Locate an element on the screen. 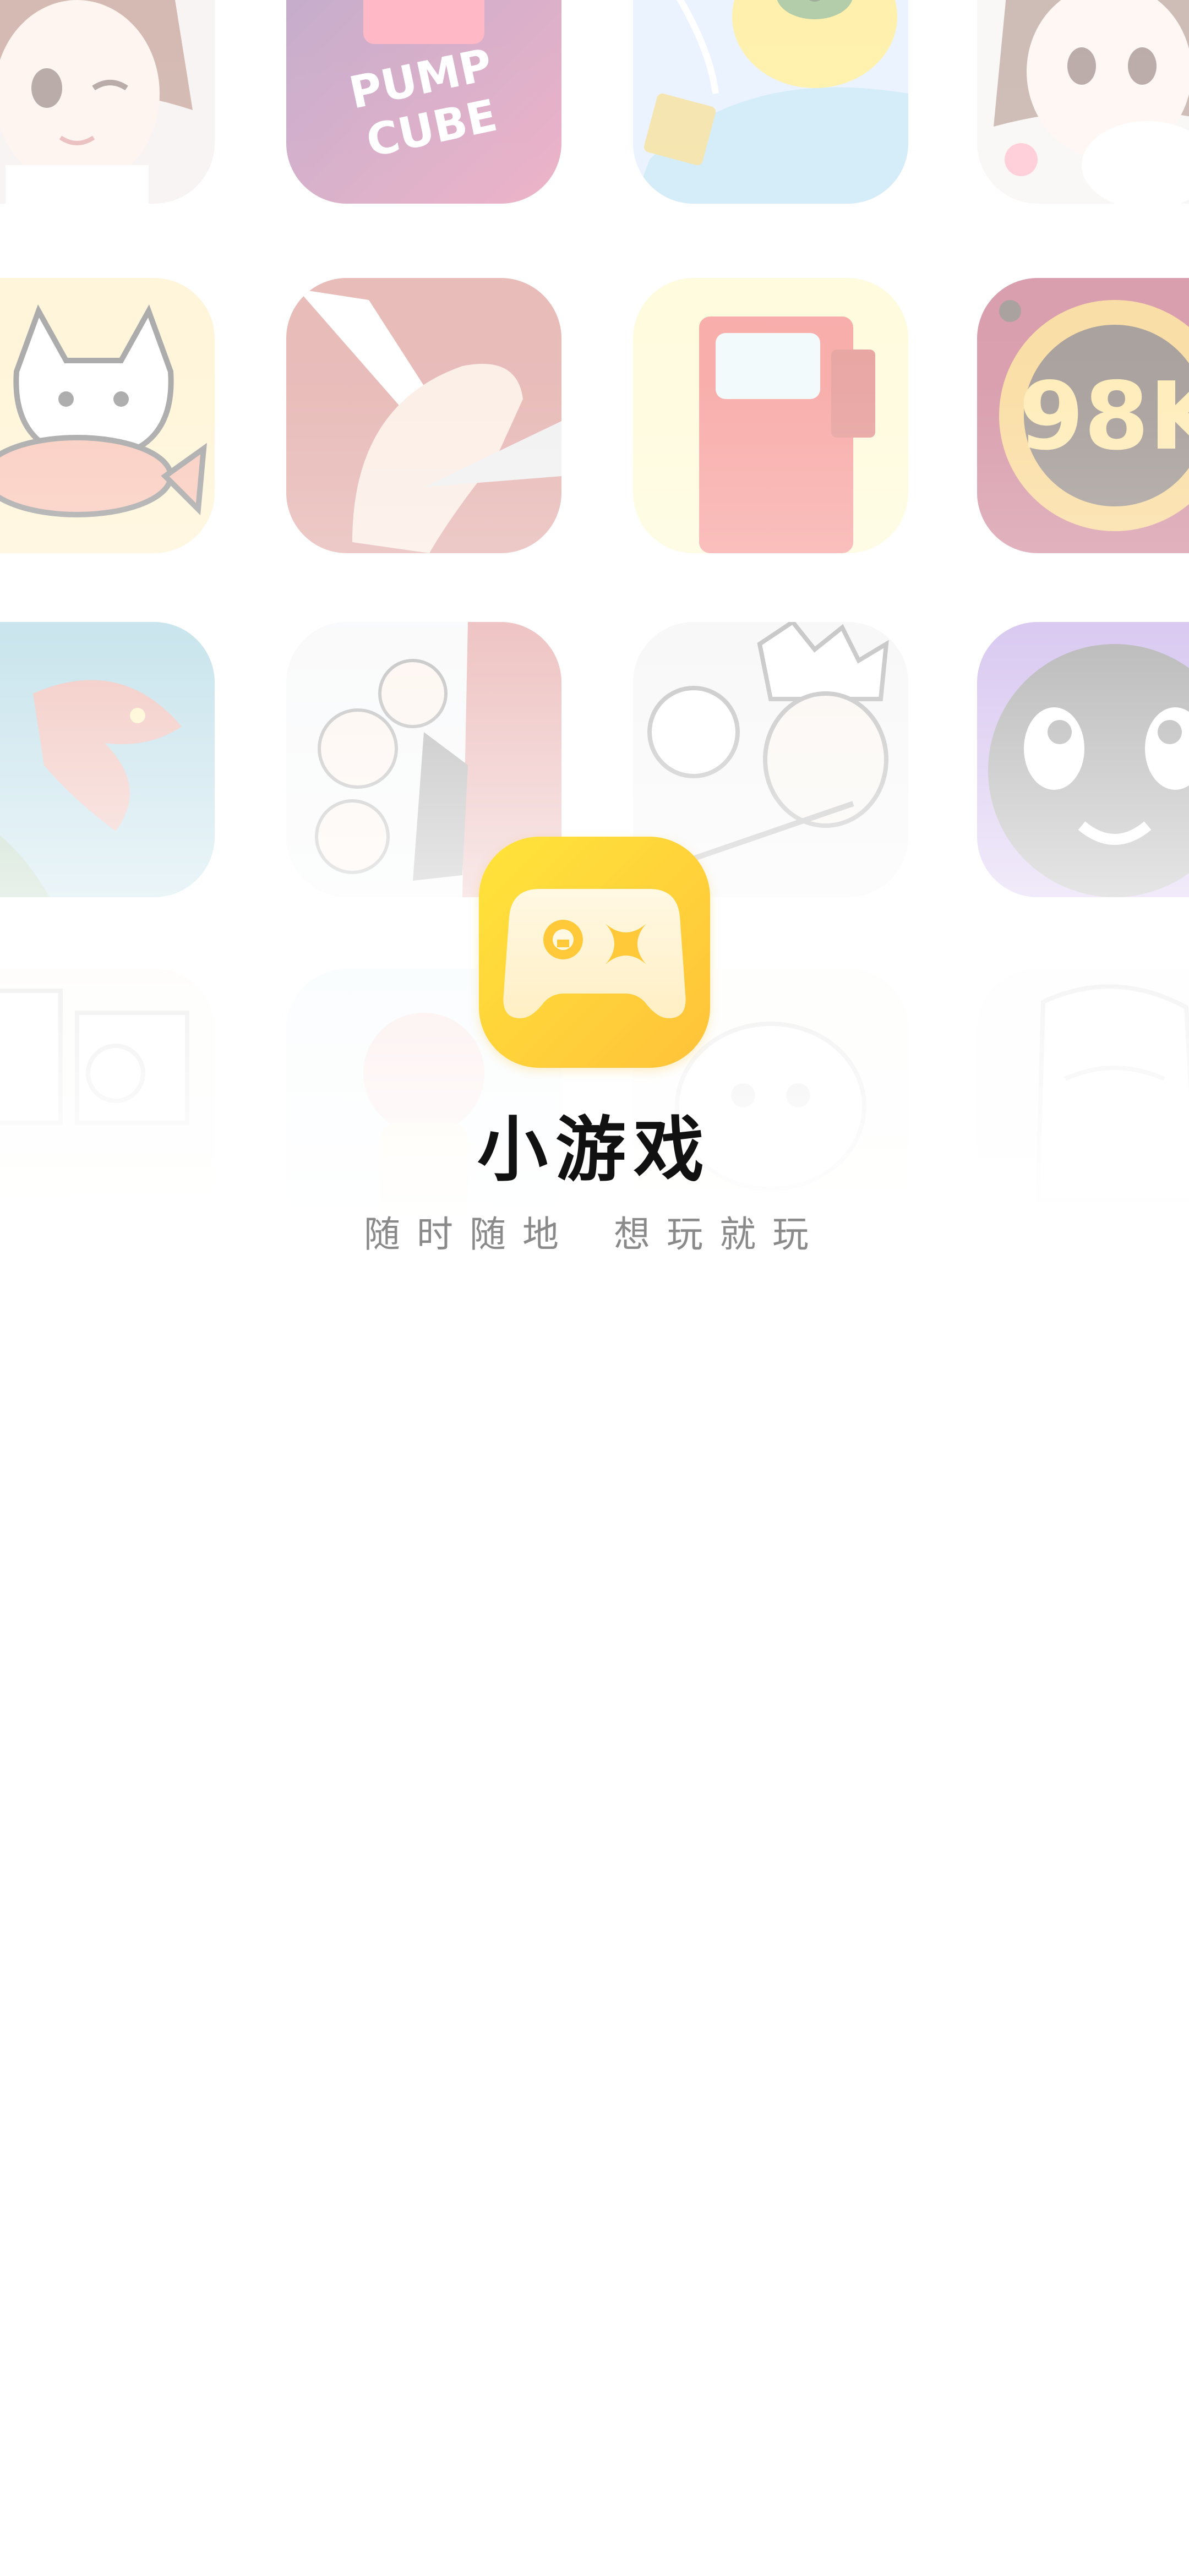  coin-98k-text: 98K is located at coordinates (1104, 416).